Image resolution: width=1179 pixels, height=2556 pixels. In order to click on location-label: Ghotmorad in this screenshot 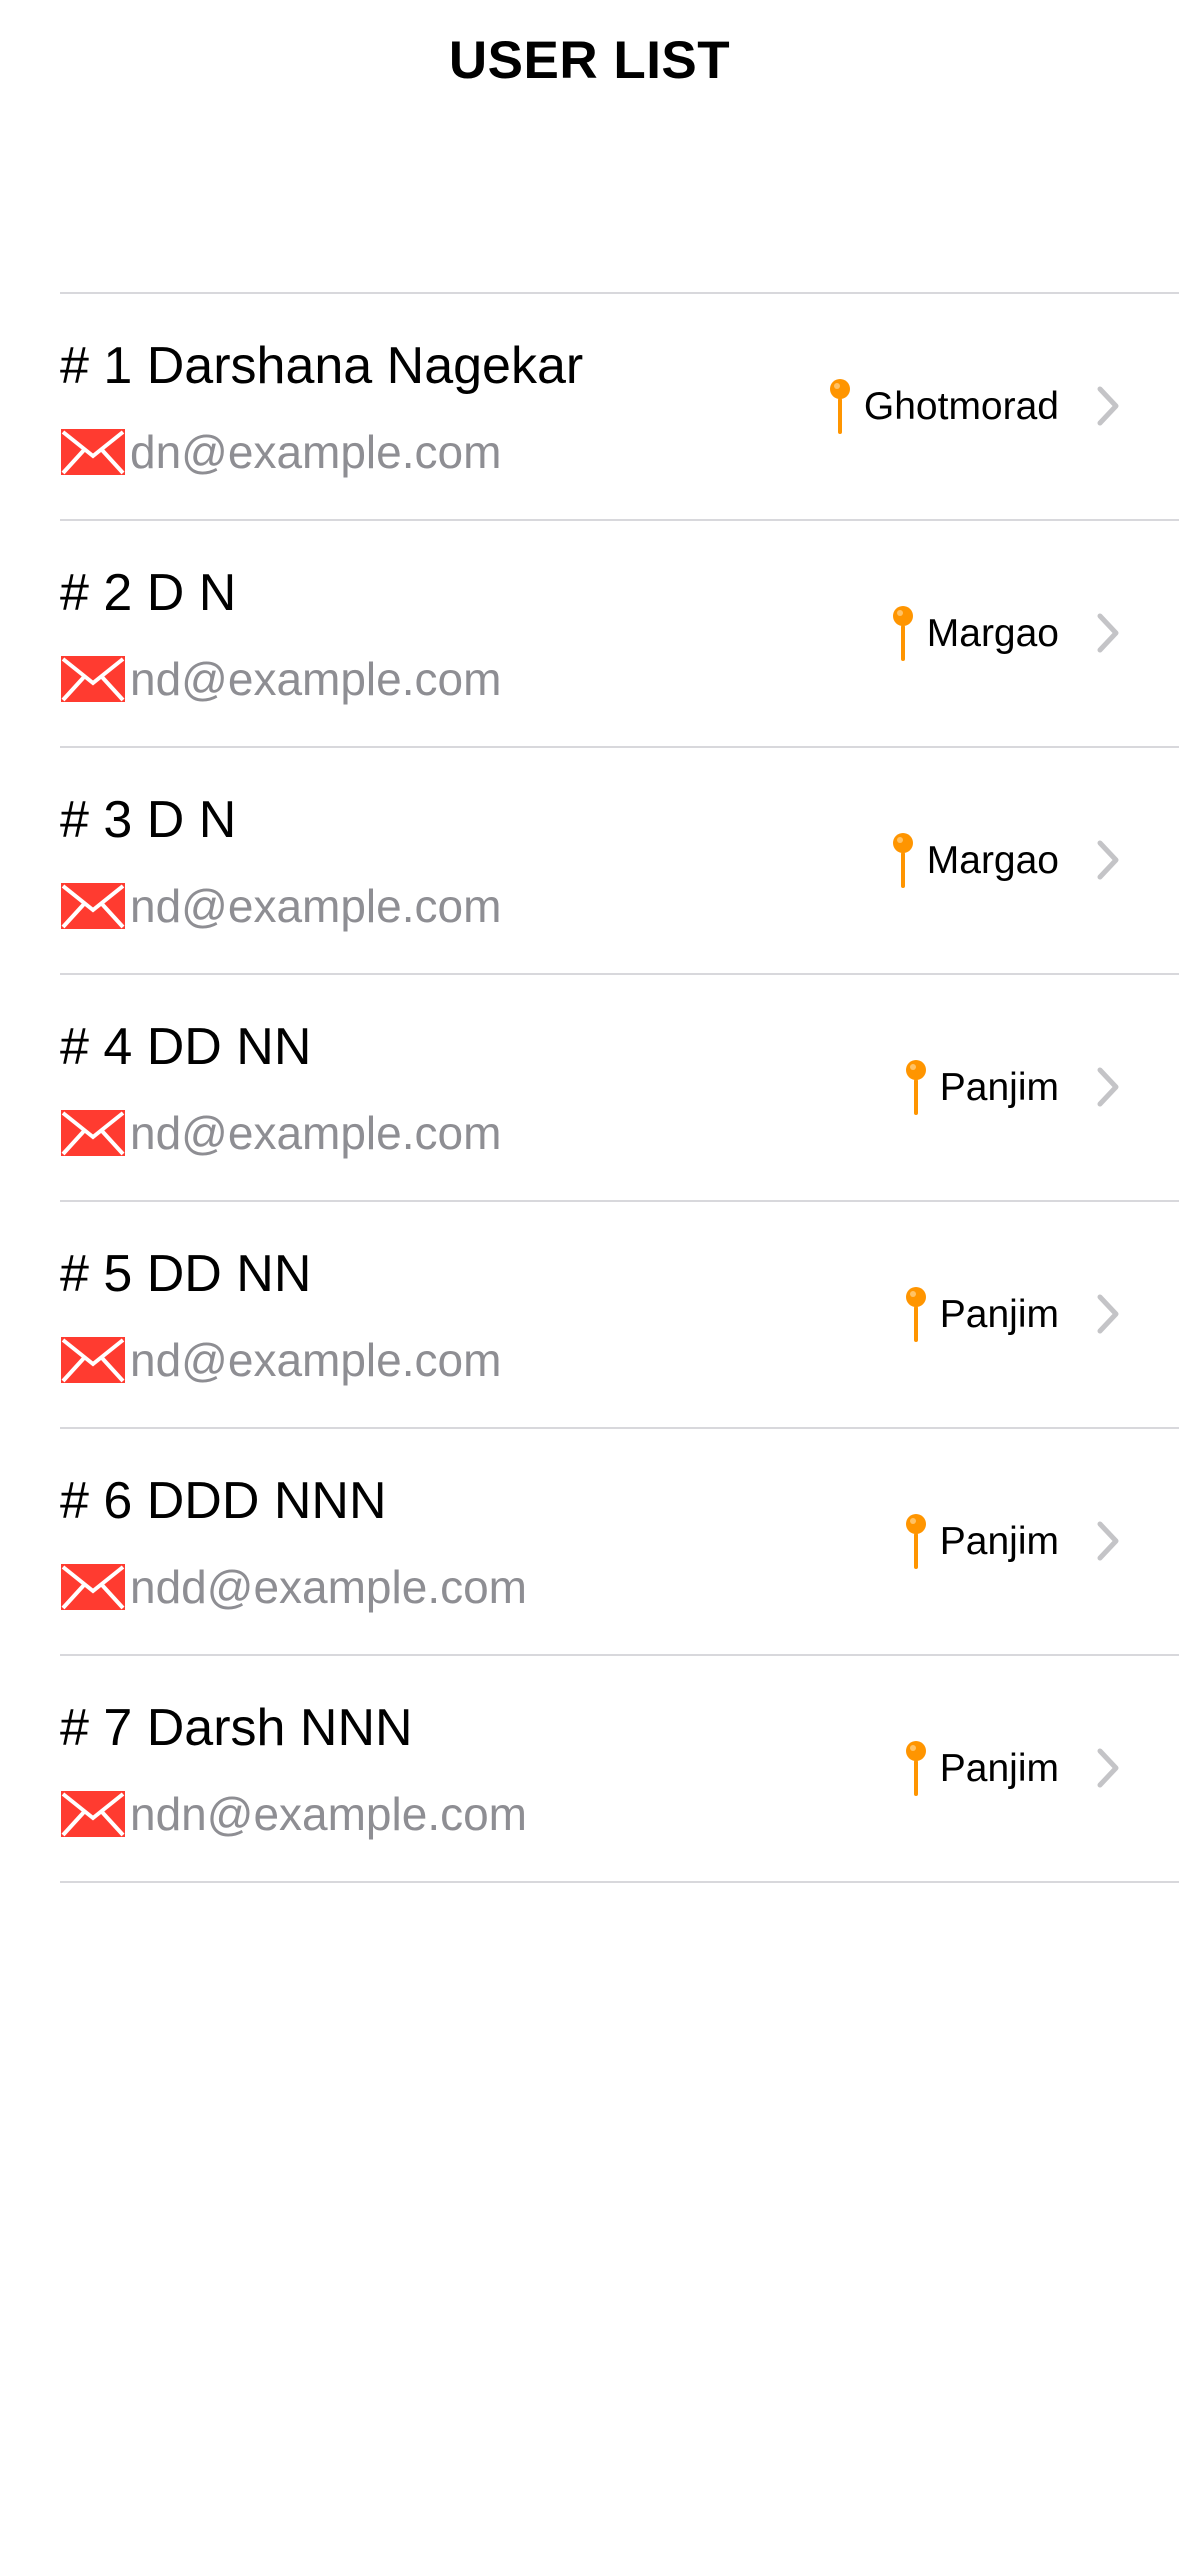, I will do `click(961, 406)`.